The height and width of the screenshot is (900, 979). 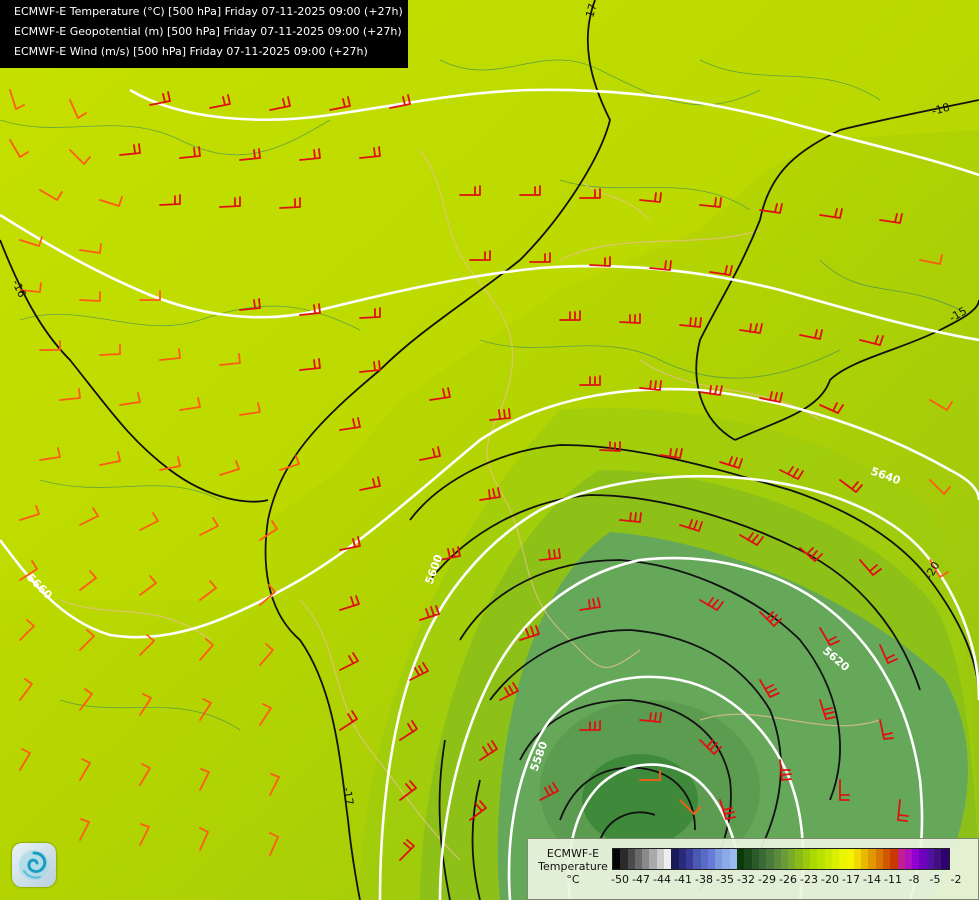 I want to click on app-logo, so click(x=34, y=865).